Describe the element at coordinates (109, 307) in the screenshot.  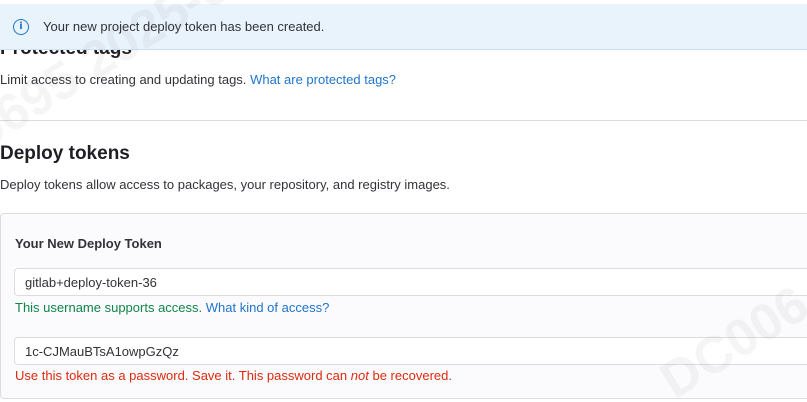
I see `username-help-text: This username supports access.` at that location.